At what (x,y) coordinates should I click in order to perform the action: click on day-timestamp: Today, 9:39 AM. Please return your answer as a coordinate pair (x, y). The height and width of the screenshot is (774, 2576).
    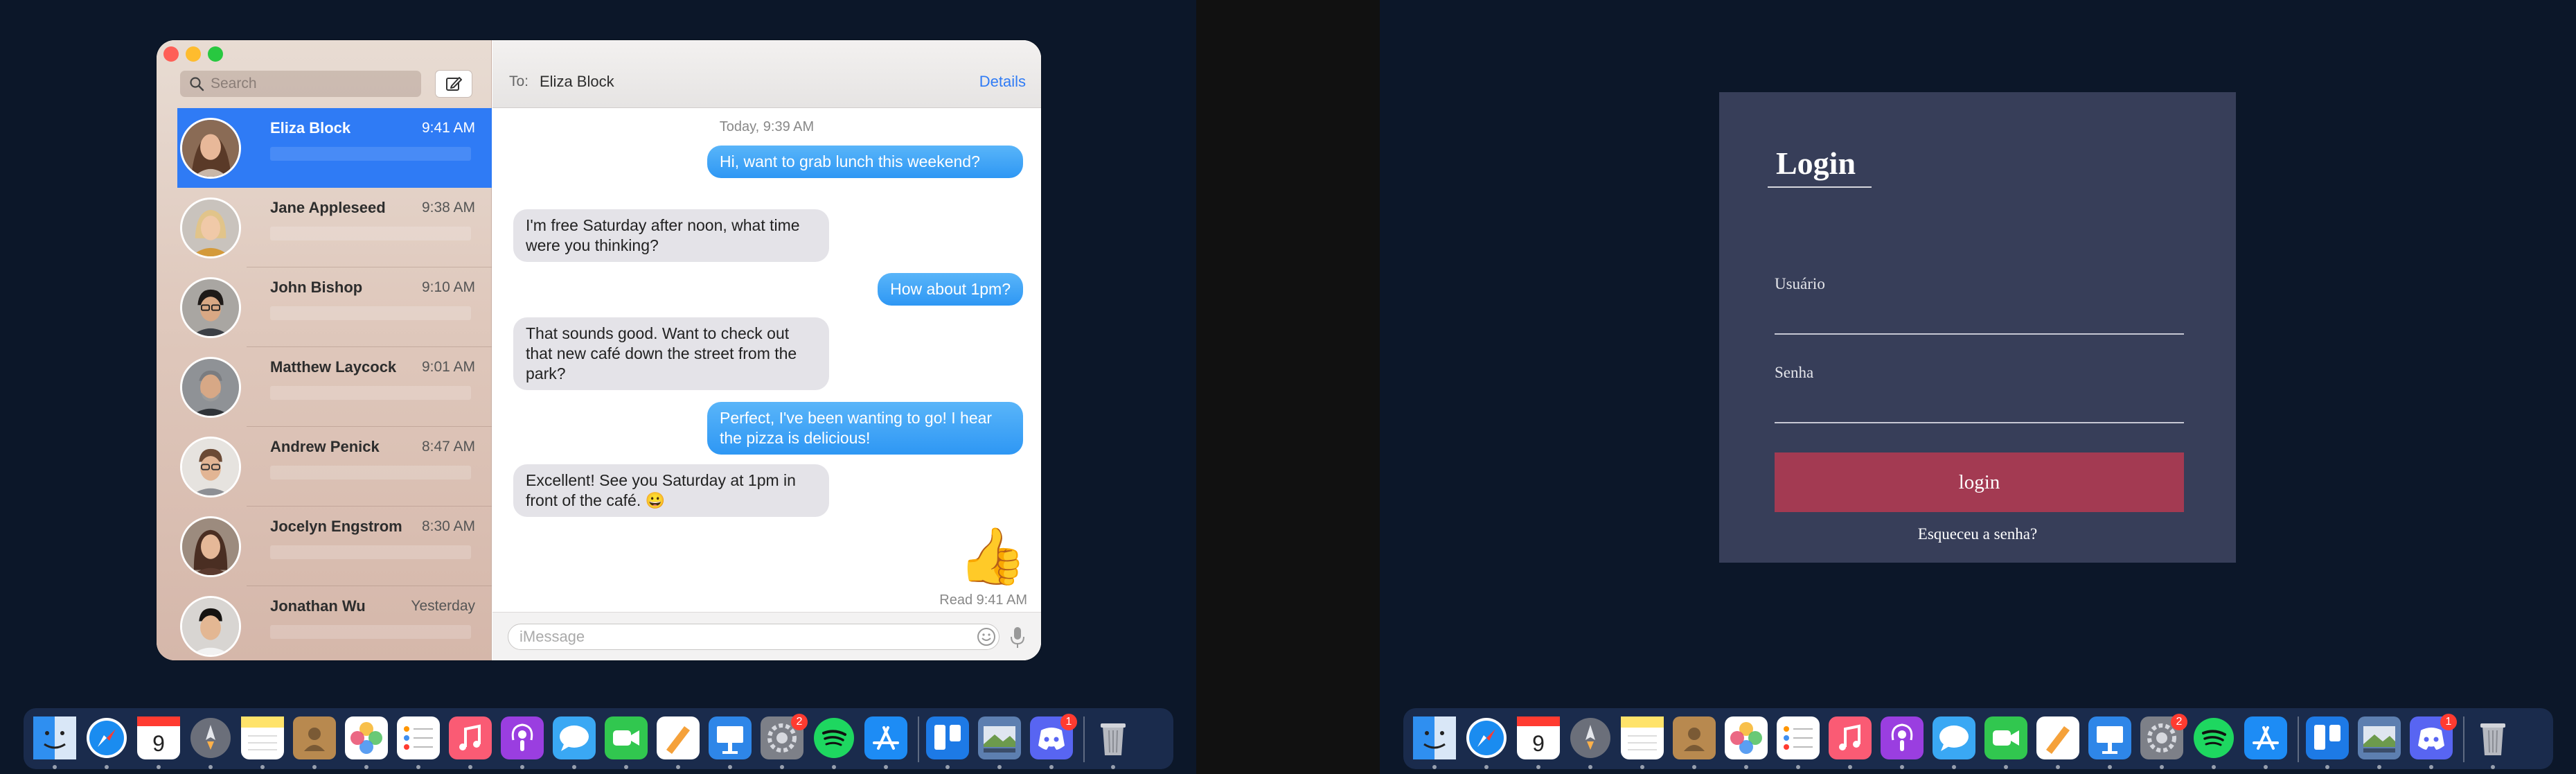
    Looking at the image, I should click on (767, 126).